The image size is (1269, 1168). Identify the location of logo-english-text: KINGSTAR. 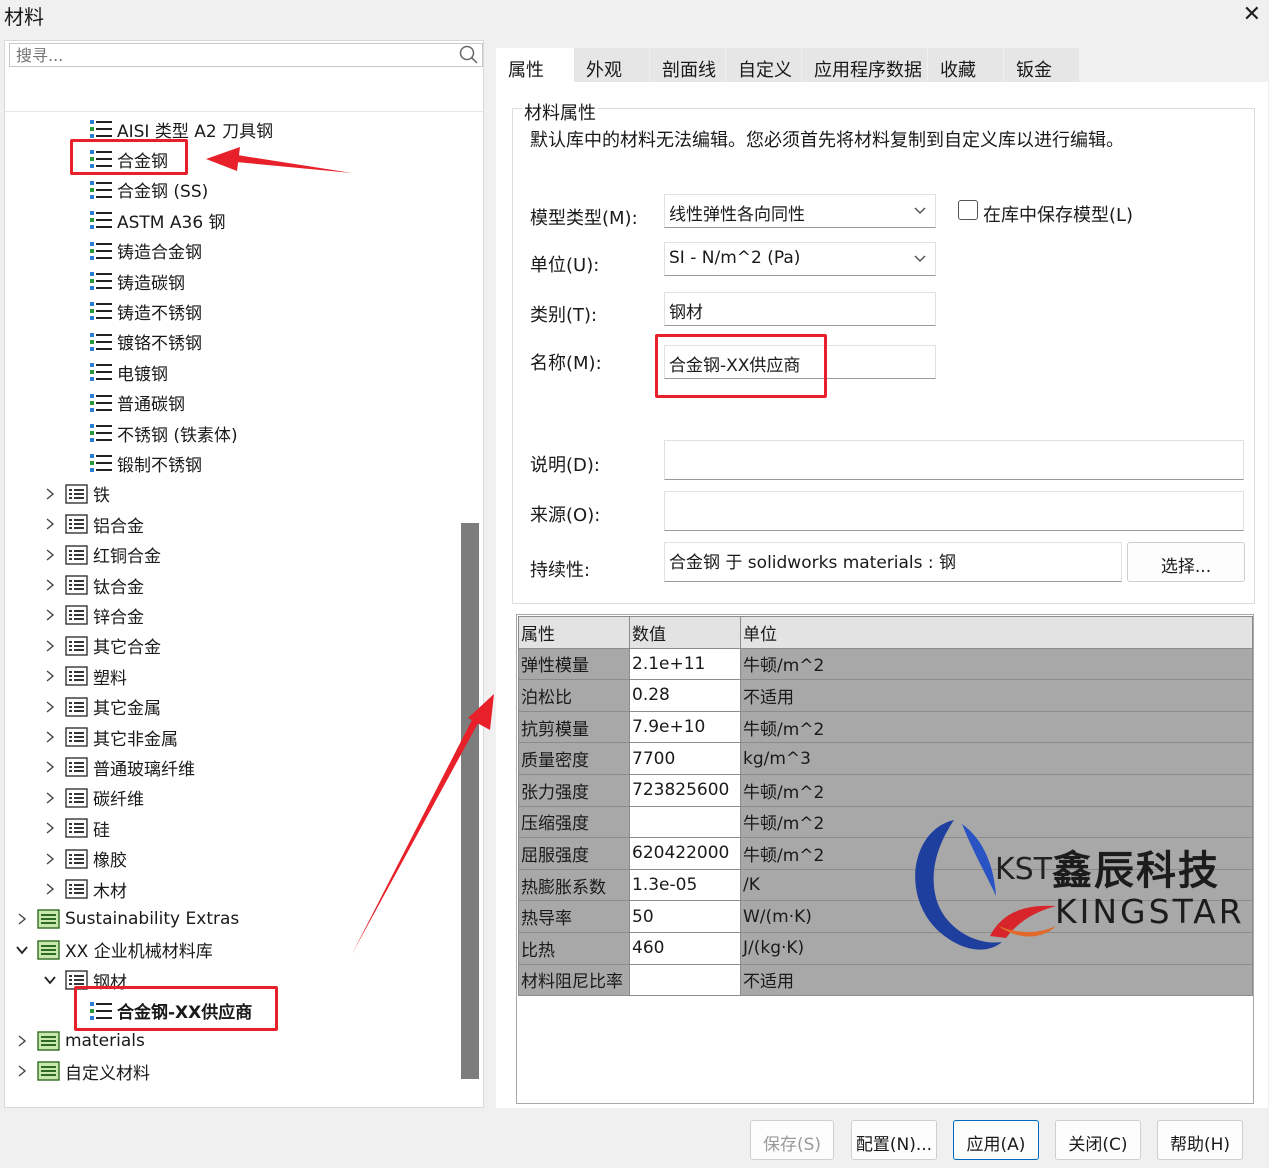
(1150, 911).